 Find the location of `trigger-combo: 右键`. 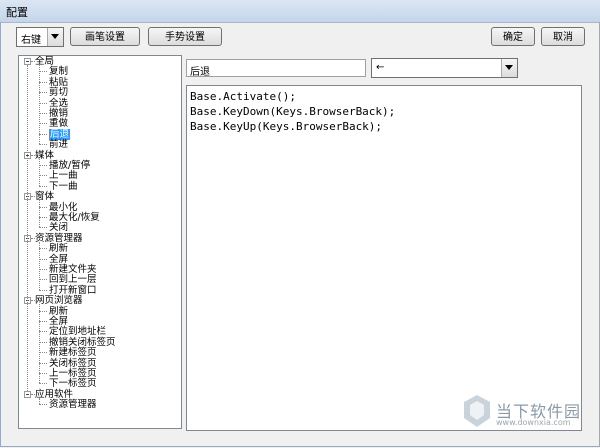

trigger-combo: 右键 is located at coordinates (40, 37).